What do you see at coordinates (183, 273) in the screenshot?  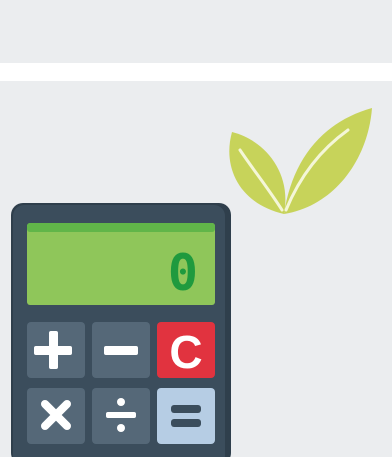 I see `display-value: 0` at bounding box center [183, 273].